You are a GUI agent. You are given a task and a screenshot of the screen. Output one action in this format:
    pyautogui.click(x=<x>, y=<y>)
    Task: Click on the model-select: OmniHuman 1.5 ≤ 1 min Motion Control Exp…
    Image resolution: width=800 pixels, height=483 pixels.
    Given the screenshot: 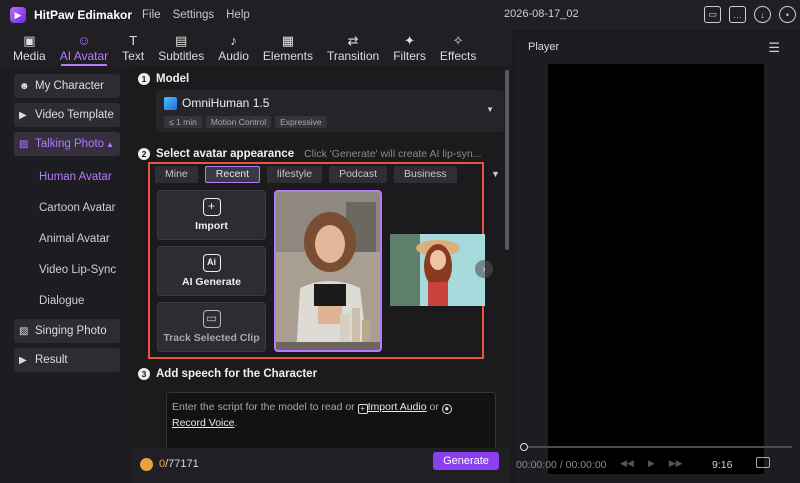 What is the action you would take?
    pyautogui.click(x=330, y=111)
    